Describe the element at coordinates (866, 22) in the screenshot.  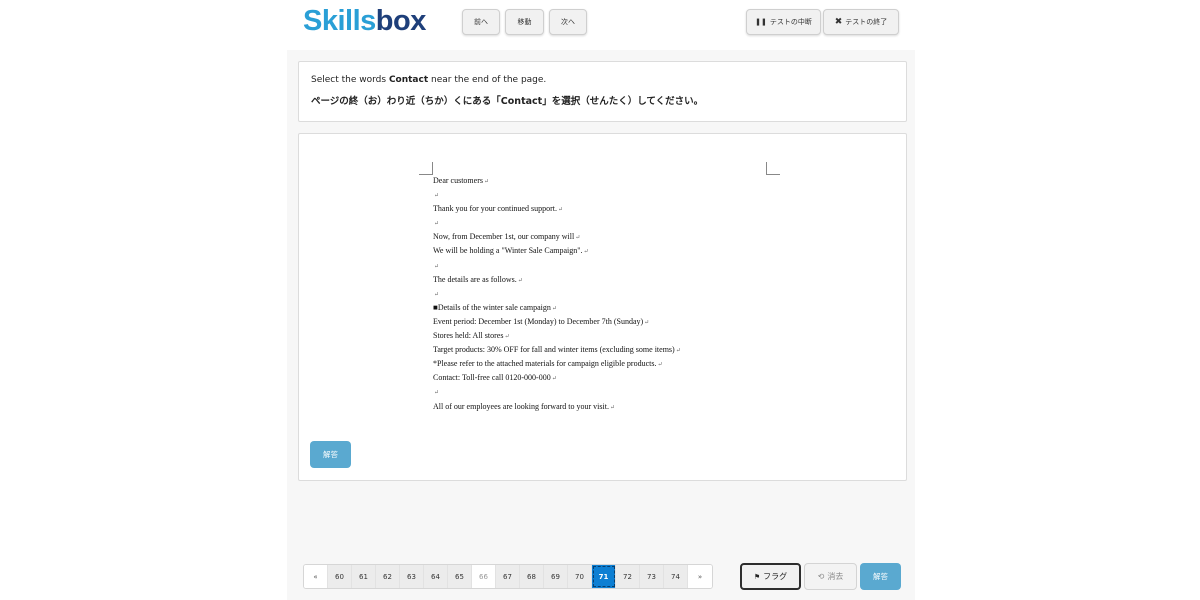
I see `end-test-label: テストの終了` at that location.